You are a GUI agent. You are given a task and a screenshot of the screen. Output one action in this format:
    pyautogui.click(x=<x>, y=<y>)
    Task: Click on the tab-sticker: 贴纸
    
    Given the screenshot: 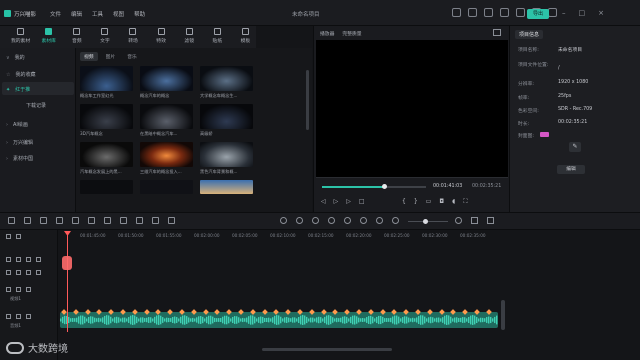 What is the action you would take?
    pyautogui.click(x=217, y=37)
    